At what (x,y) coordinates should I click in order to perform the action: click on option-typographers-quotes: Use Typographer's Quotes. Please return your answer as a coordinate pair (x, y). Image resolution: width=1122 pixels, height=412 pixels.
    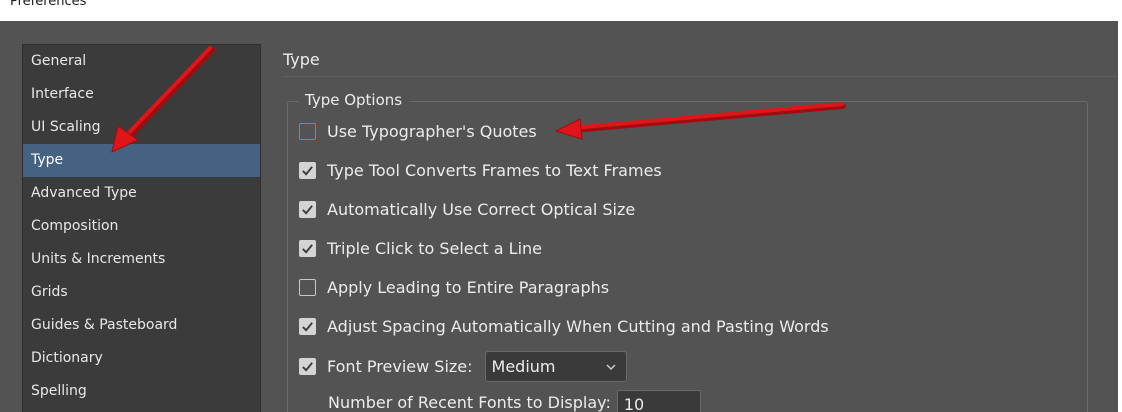
    Looking at the image, I should click on (418, 131).